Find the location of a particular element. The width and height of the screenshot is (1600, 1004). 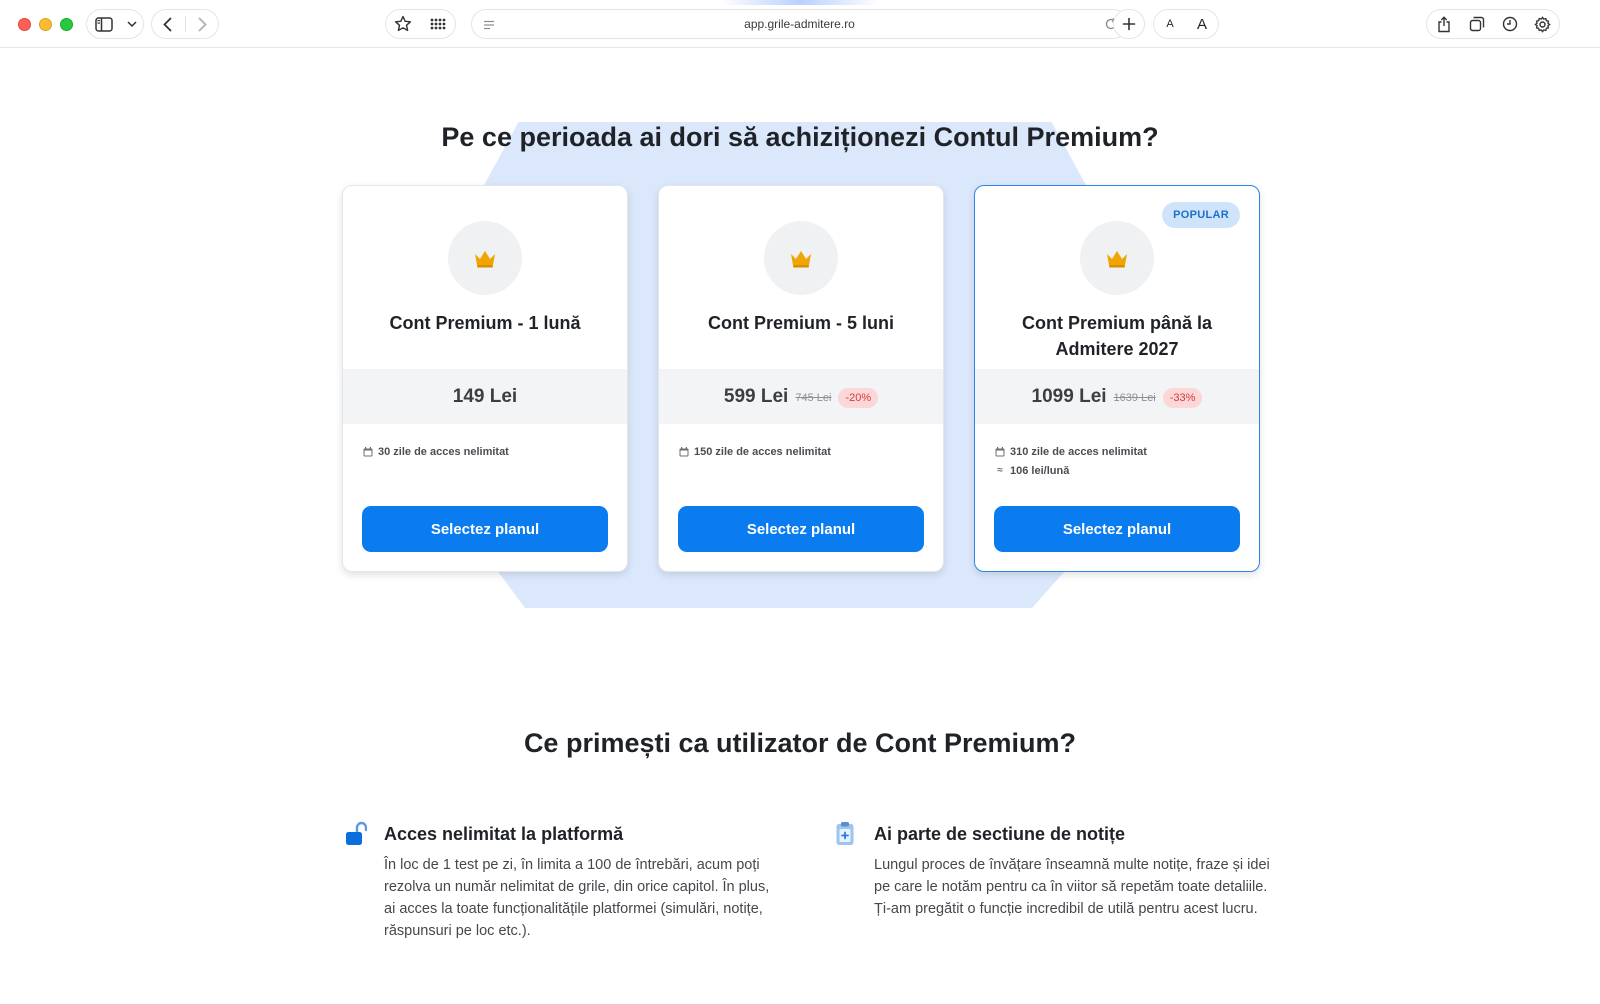

feature-row: 150 zile de acces nelimitat is located at coordinates (755, 451).